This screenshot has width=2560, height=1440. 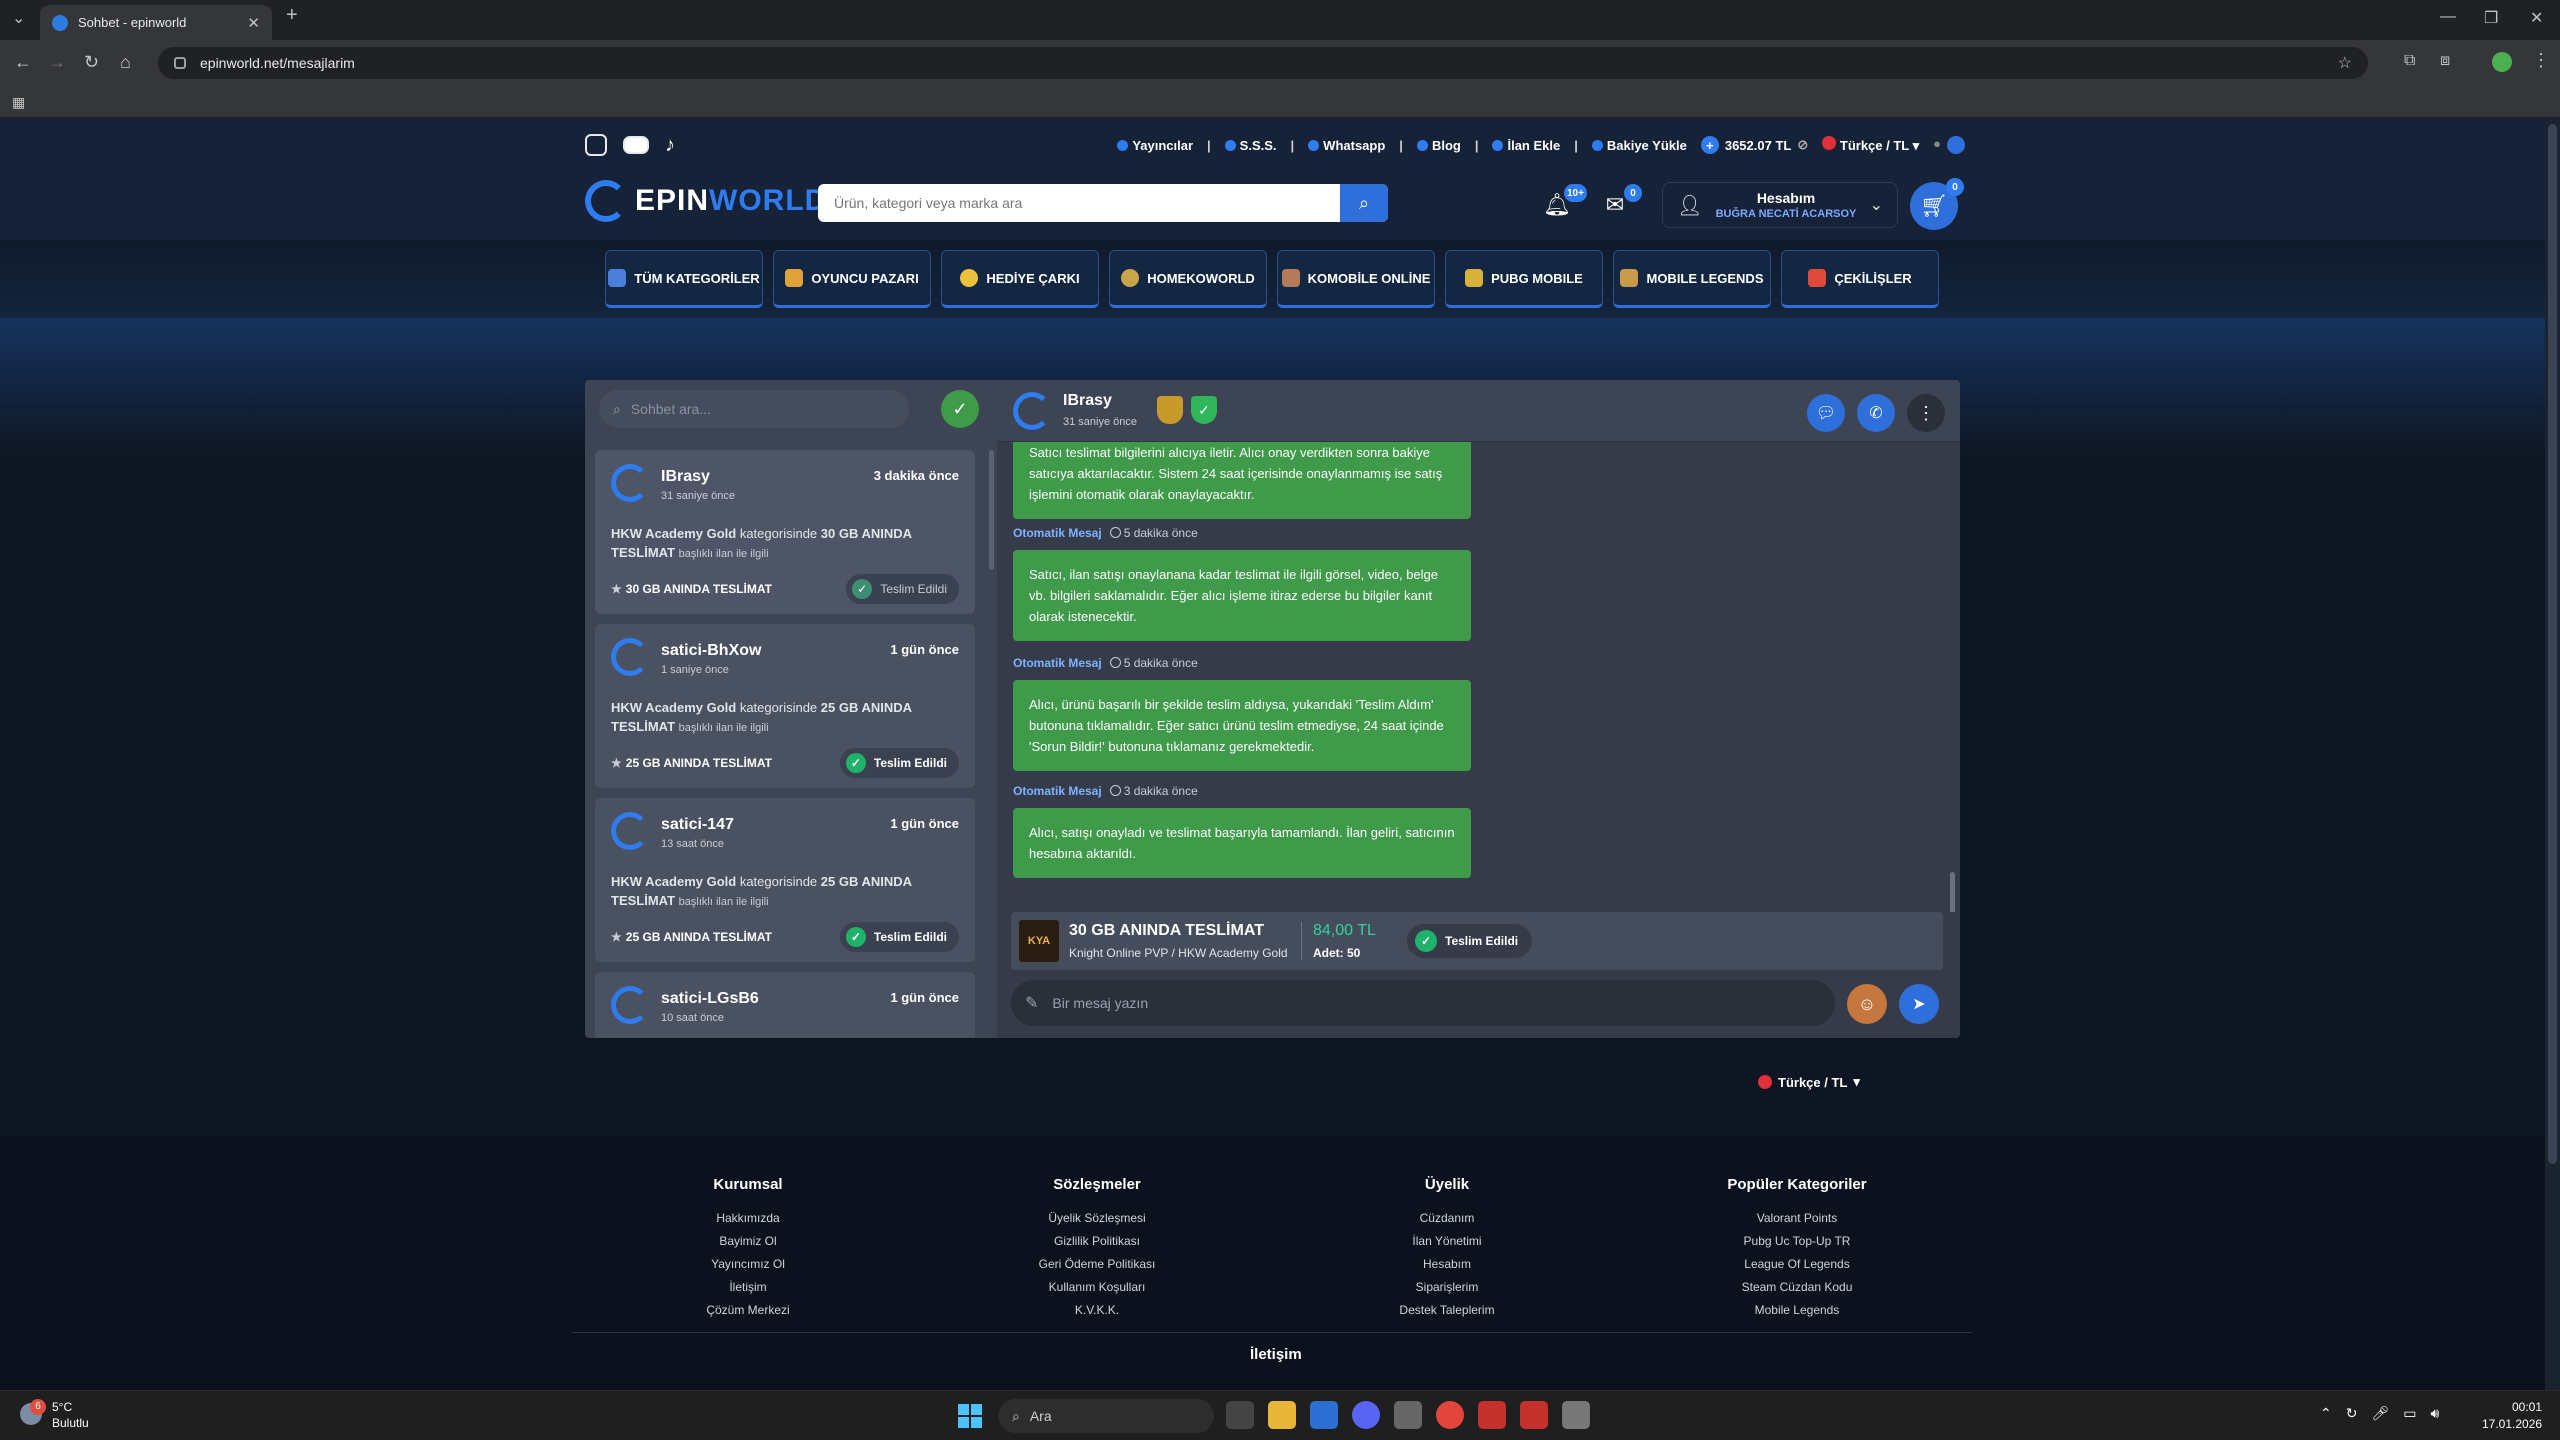 I want to click on more-options-button: ⋮, so click(x=1926, y=413).